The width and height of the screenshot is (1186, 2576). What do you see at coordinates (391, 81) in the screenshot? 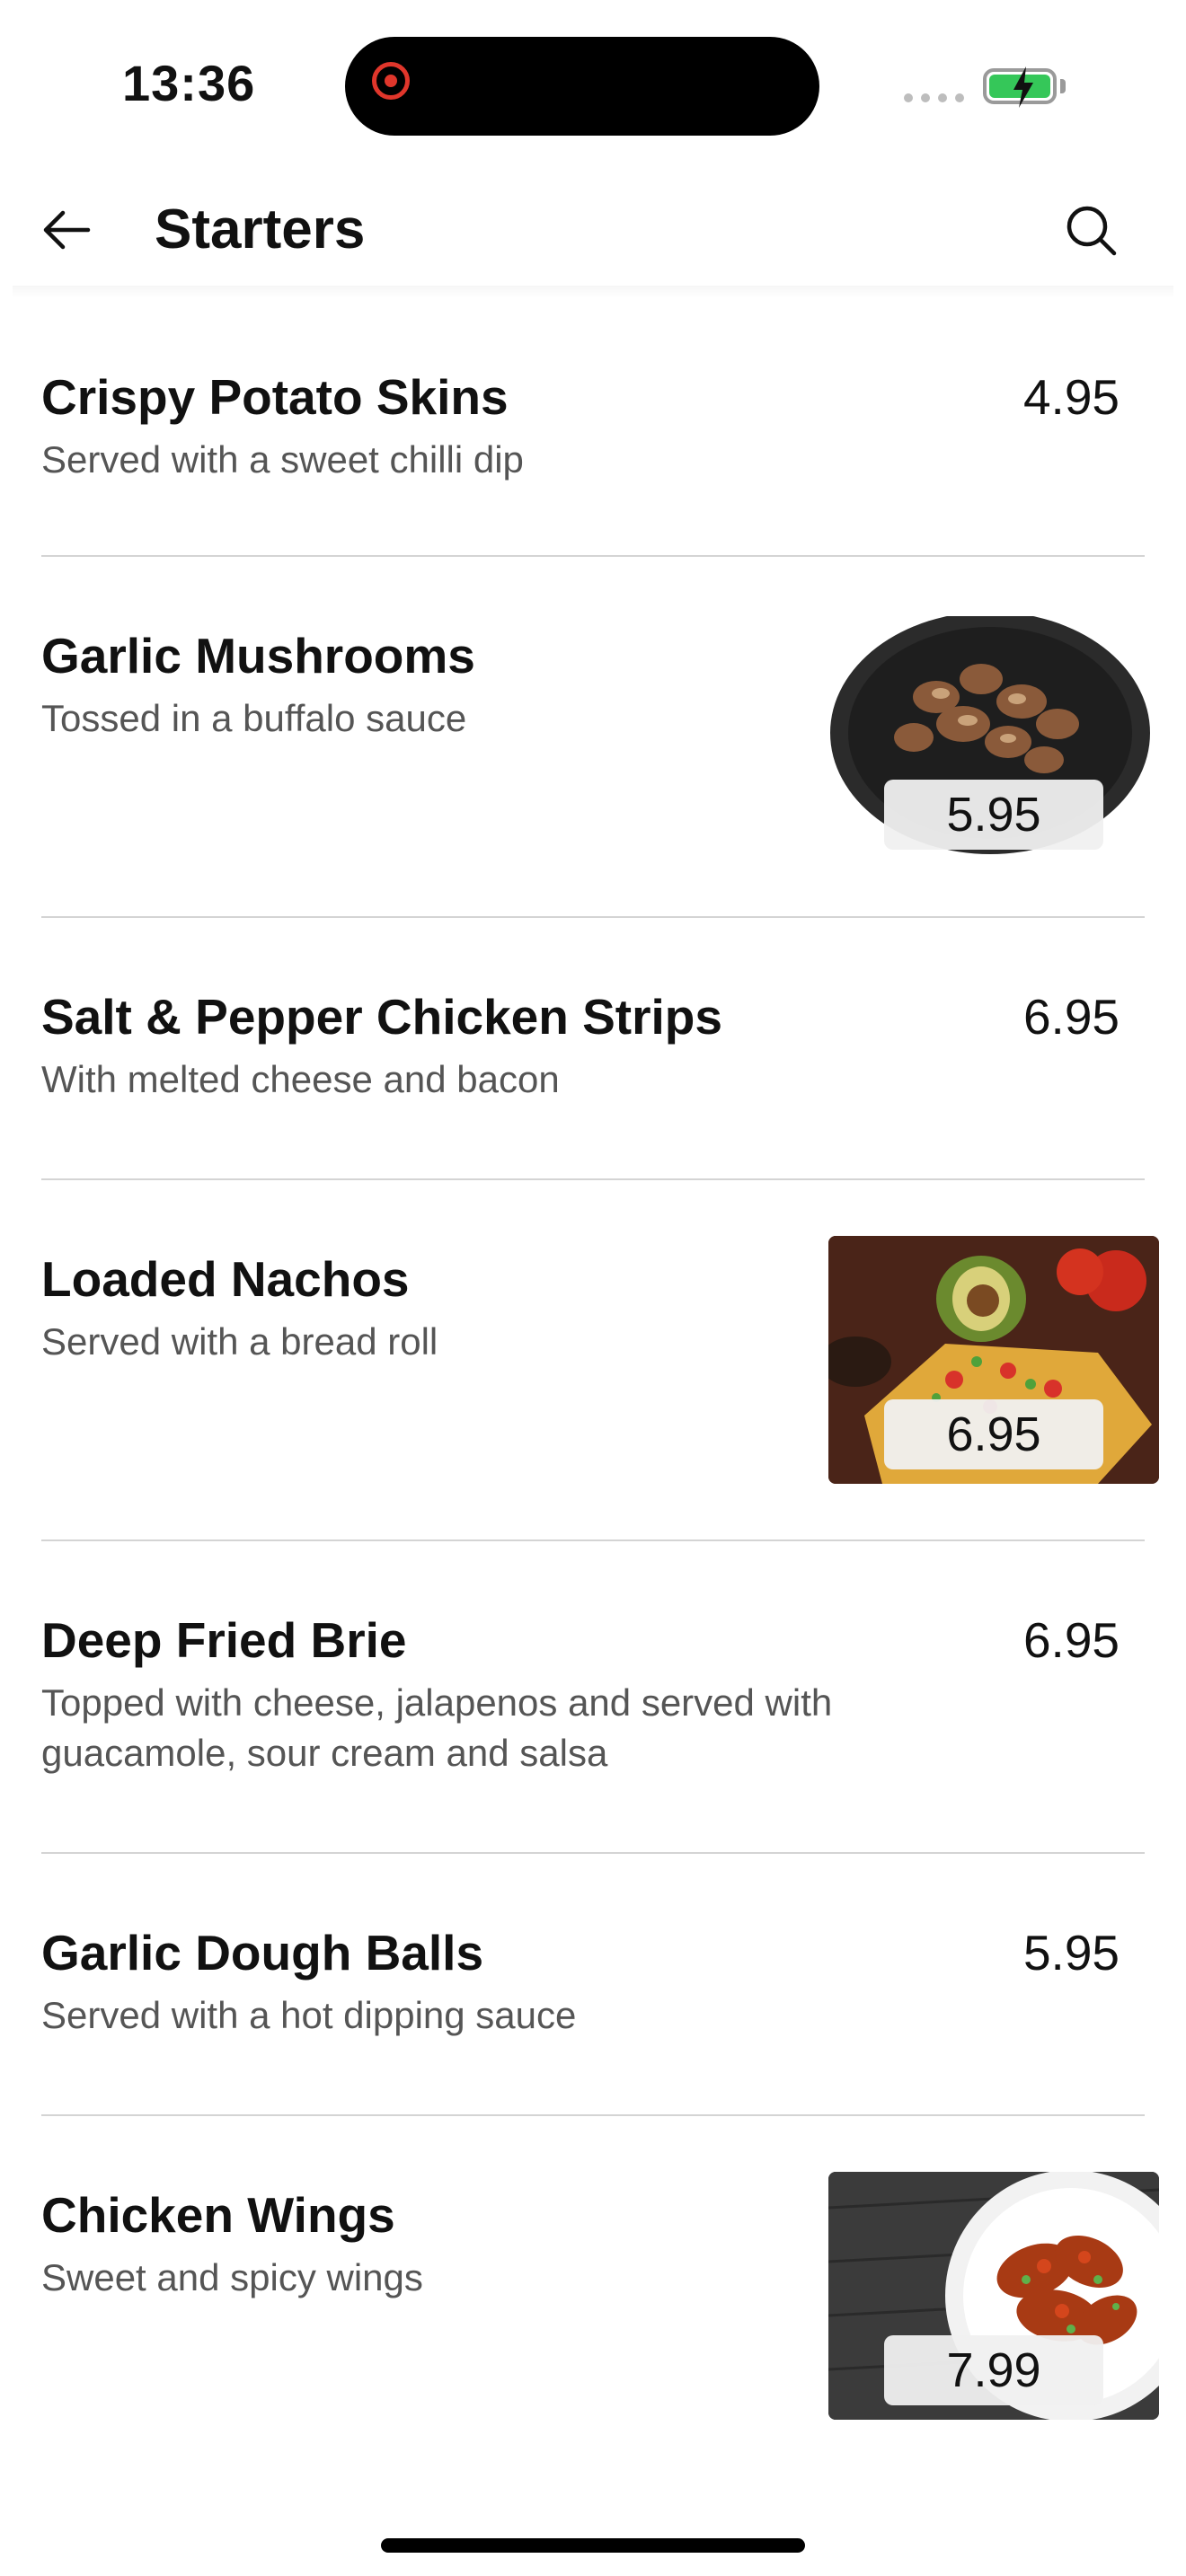
I see `screen-recording-icon` at bounding box center [391, 81].